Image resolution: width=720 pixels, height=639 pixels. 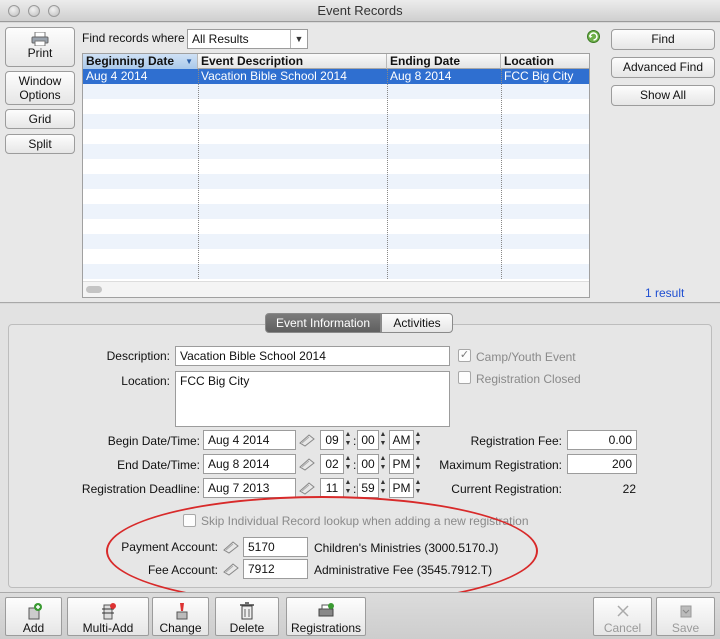 I want to click on cell-ending-date: Aug 8 2014, so click(x=421, y=76).